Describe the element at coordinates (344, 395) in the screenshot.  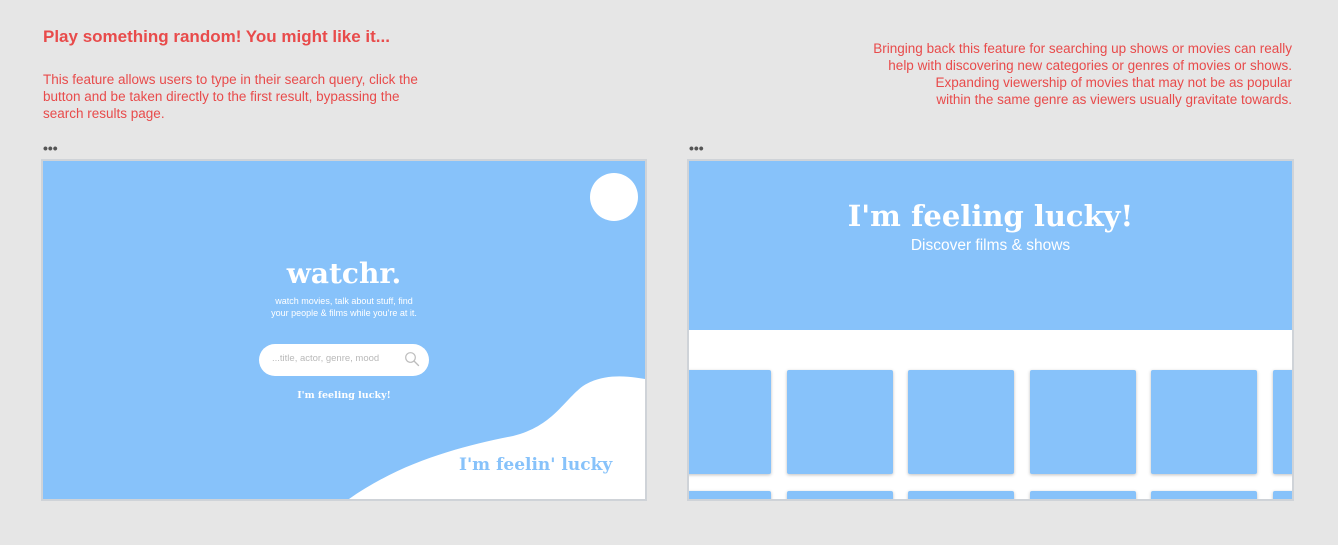
I see `feeling-lucky-link: I'm feeling lucky!` at that location.